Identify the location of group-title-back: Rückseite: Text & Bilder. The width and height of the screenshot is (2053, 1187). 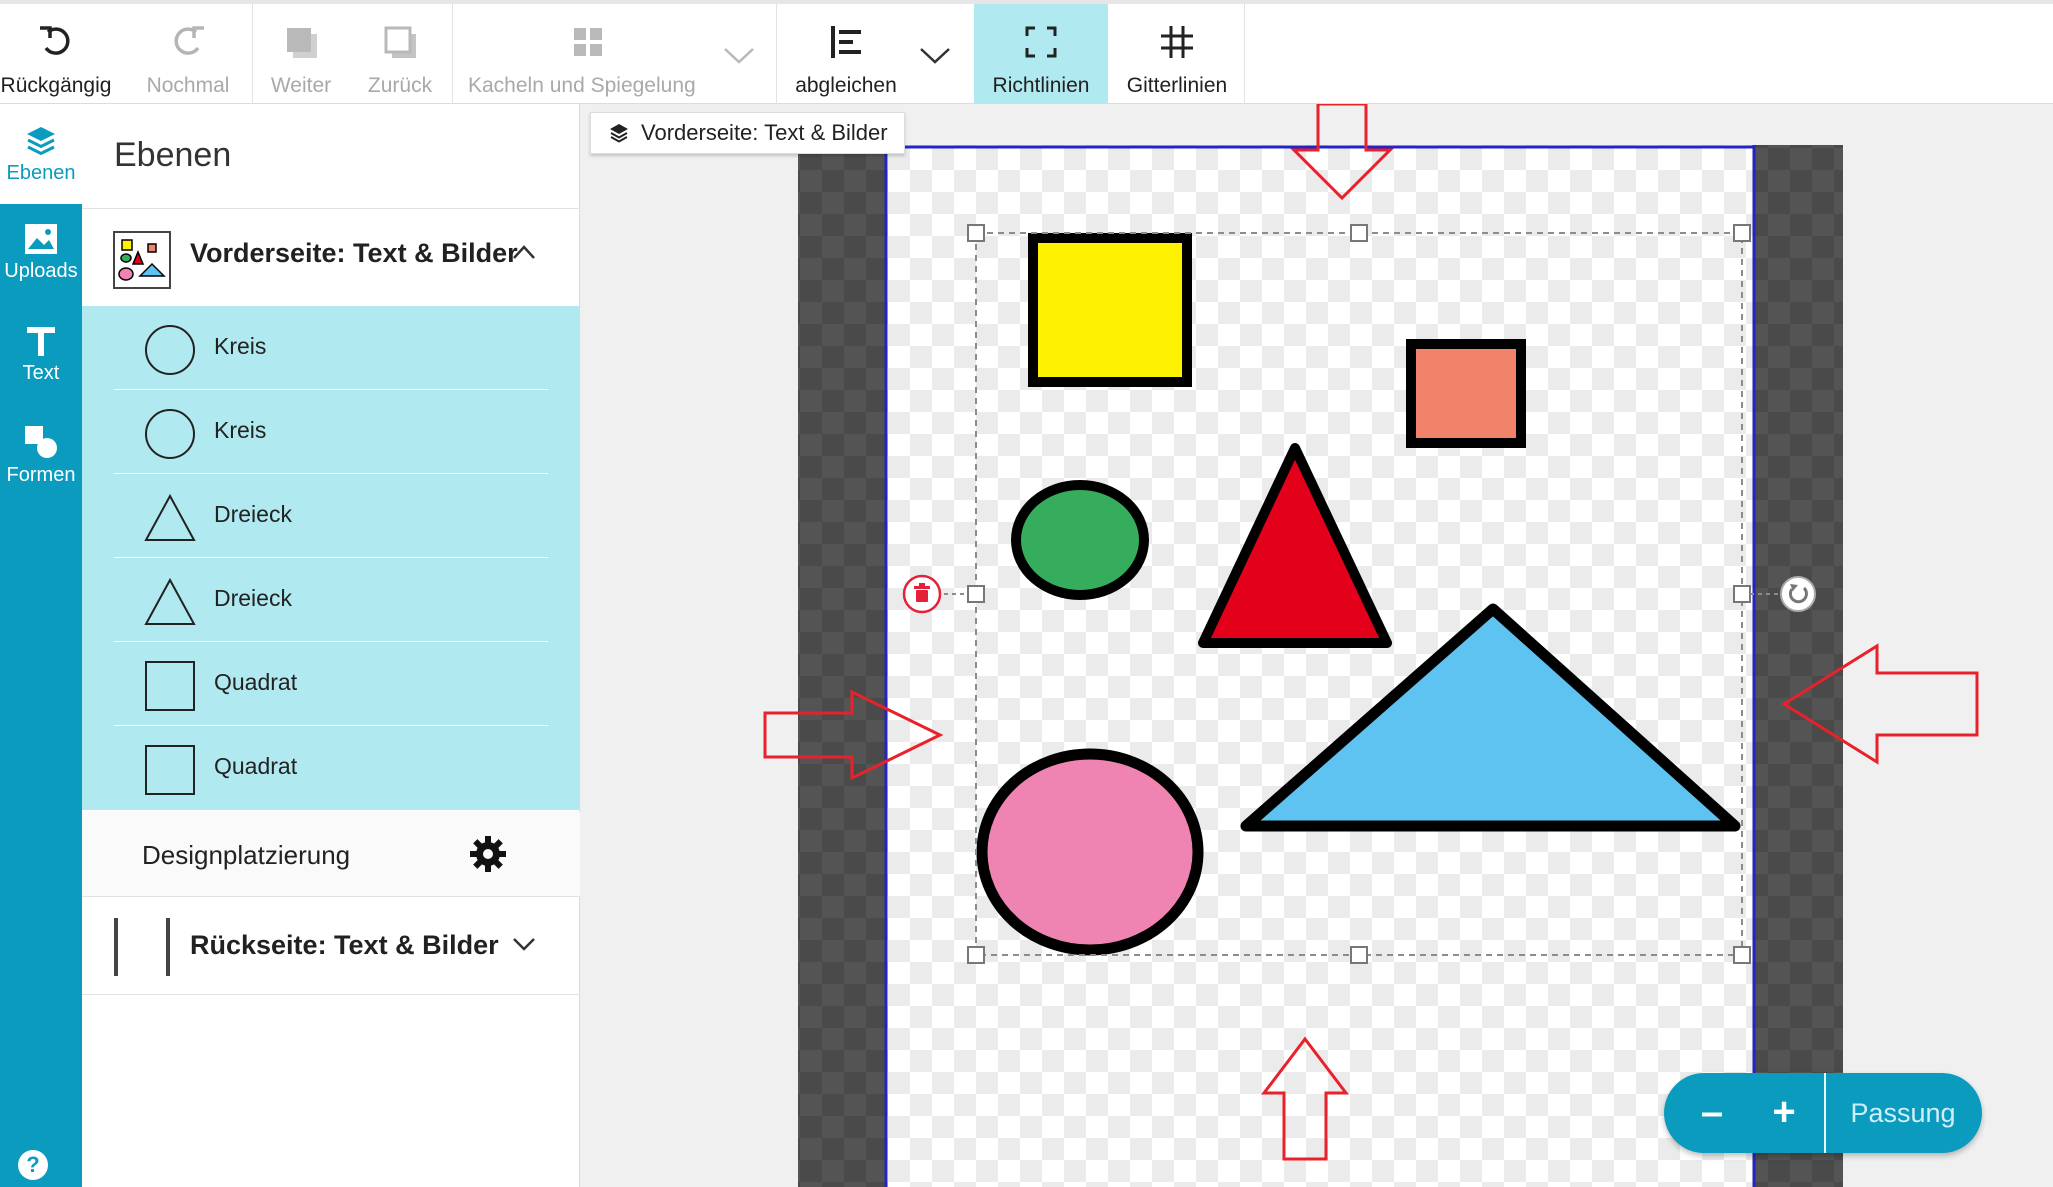
(344, 945).